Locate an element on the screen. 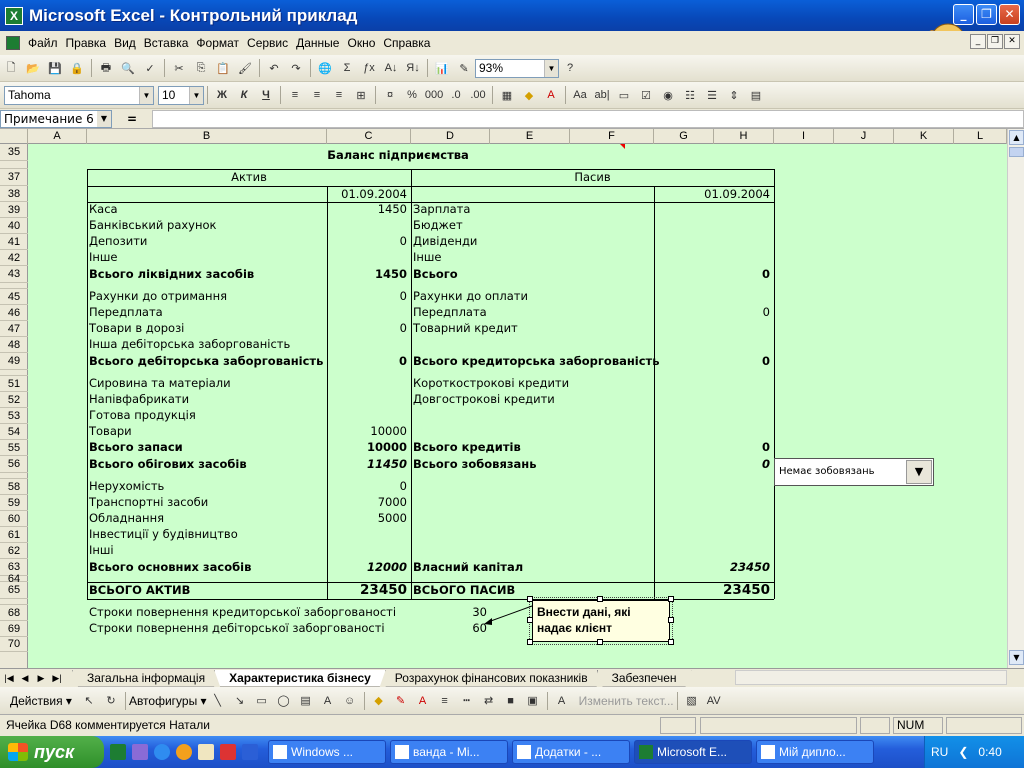 The image size is (1024, 768). listbox-icon: ☷ is located at coordinates (690, 95).